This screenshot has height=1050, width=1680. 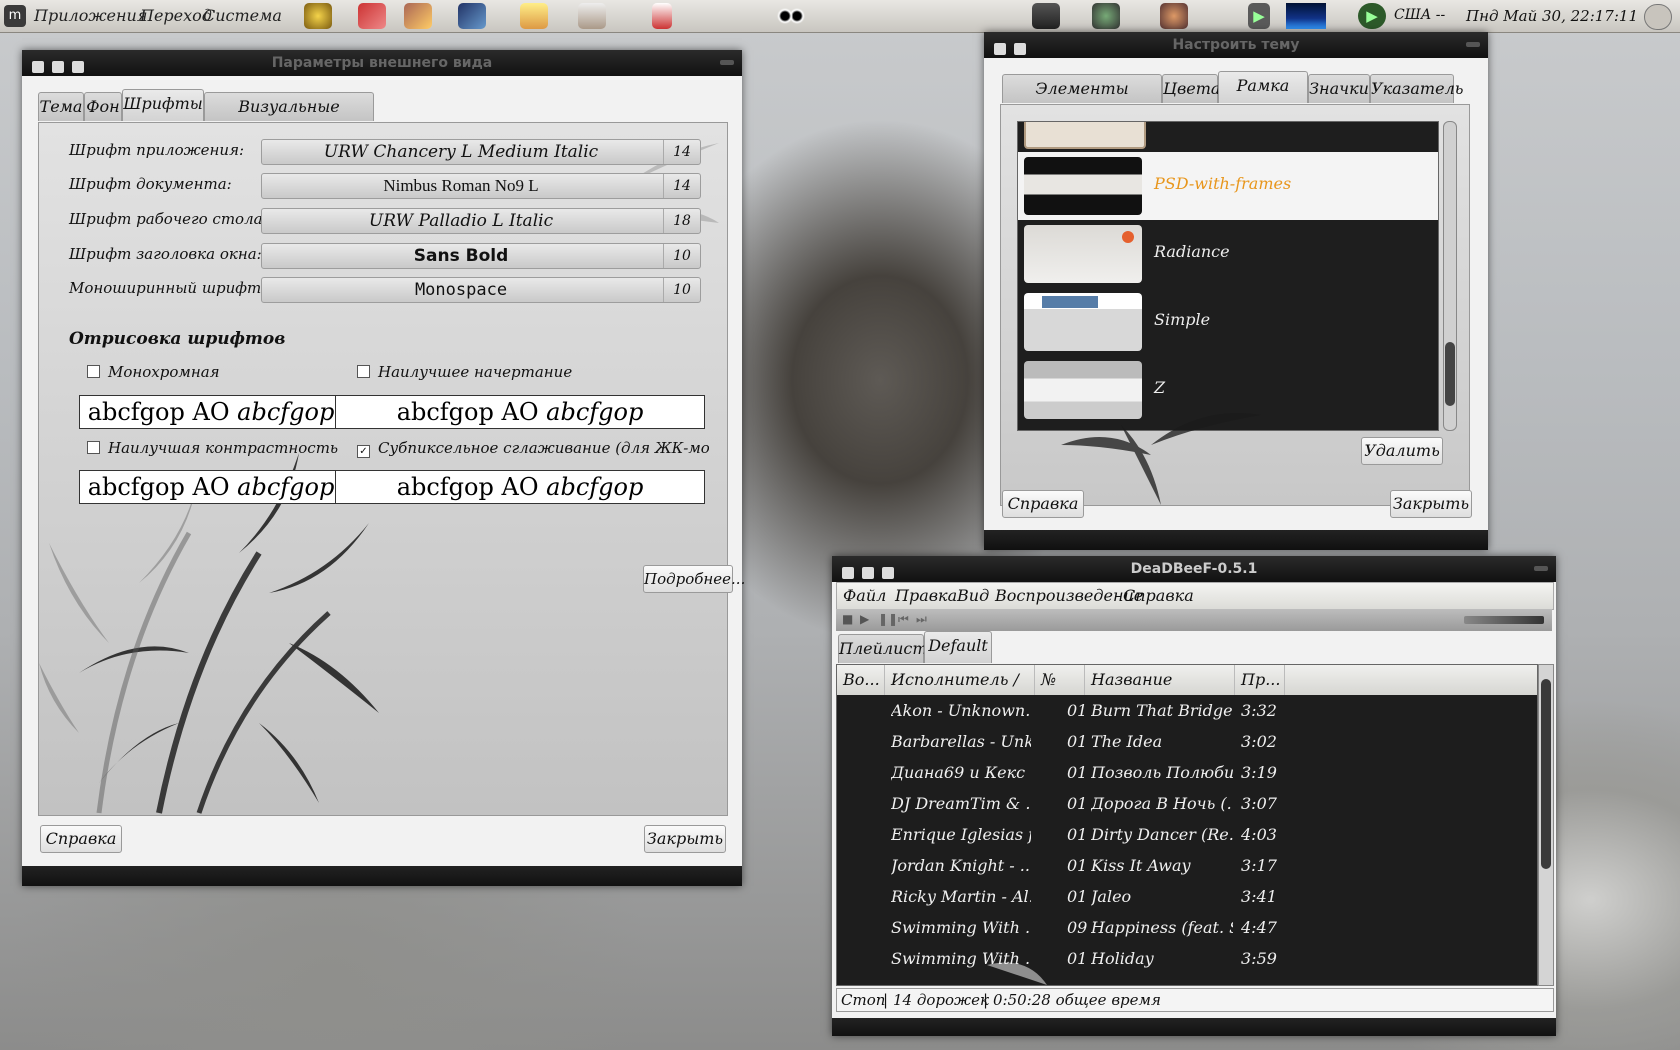 What do you see at coordinates (90, 15) in the screenshot?
I see `menu-applications: Приложения` at bounding box center [90, 15].